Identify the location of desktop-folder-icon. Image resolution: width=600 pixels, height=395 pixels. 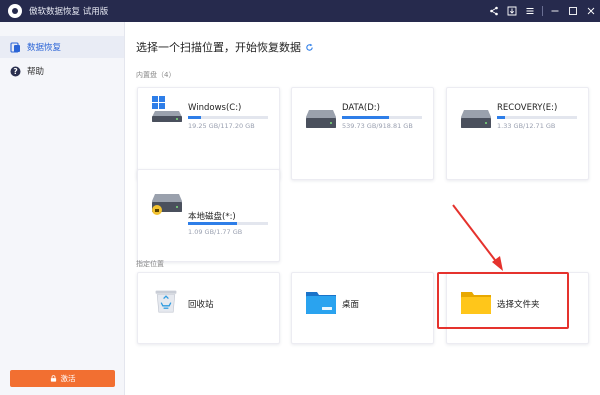
(321, 303).